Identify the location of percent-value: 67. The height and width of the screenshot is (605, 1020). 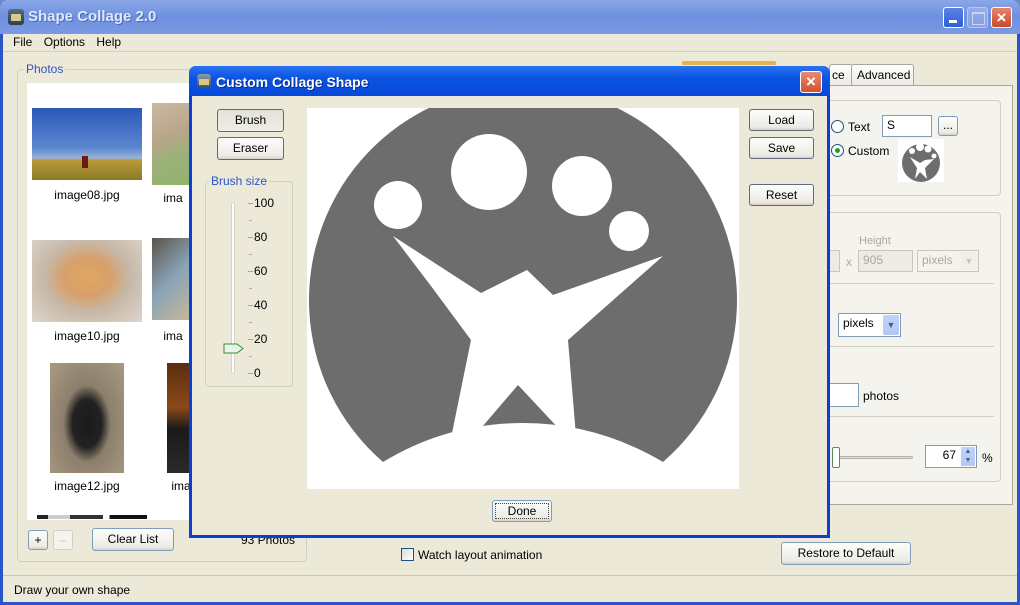
(949, 455).